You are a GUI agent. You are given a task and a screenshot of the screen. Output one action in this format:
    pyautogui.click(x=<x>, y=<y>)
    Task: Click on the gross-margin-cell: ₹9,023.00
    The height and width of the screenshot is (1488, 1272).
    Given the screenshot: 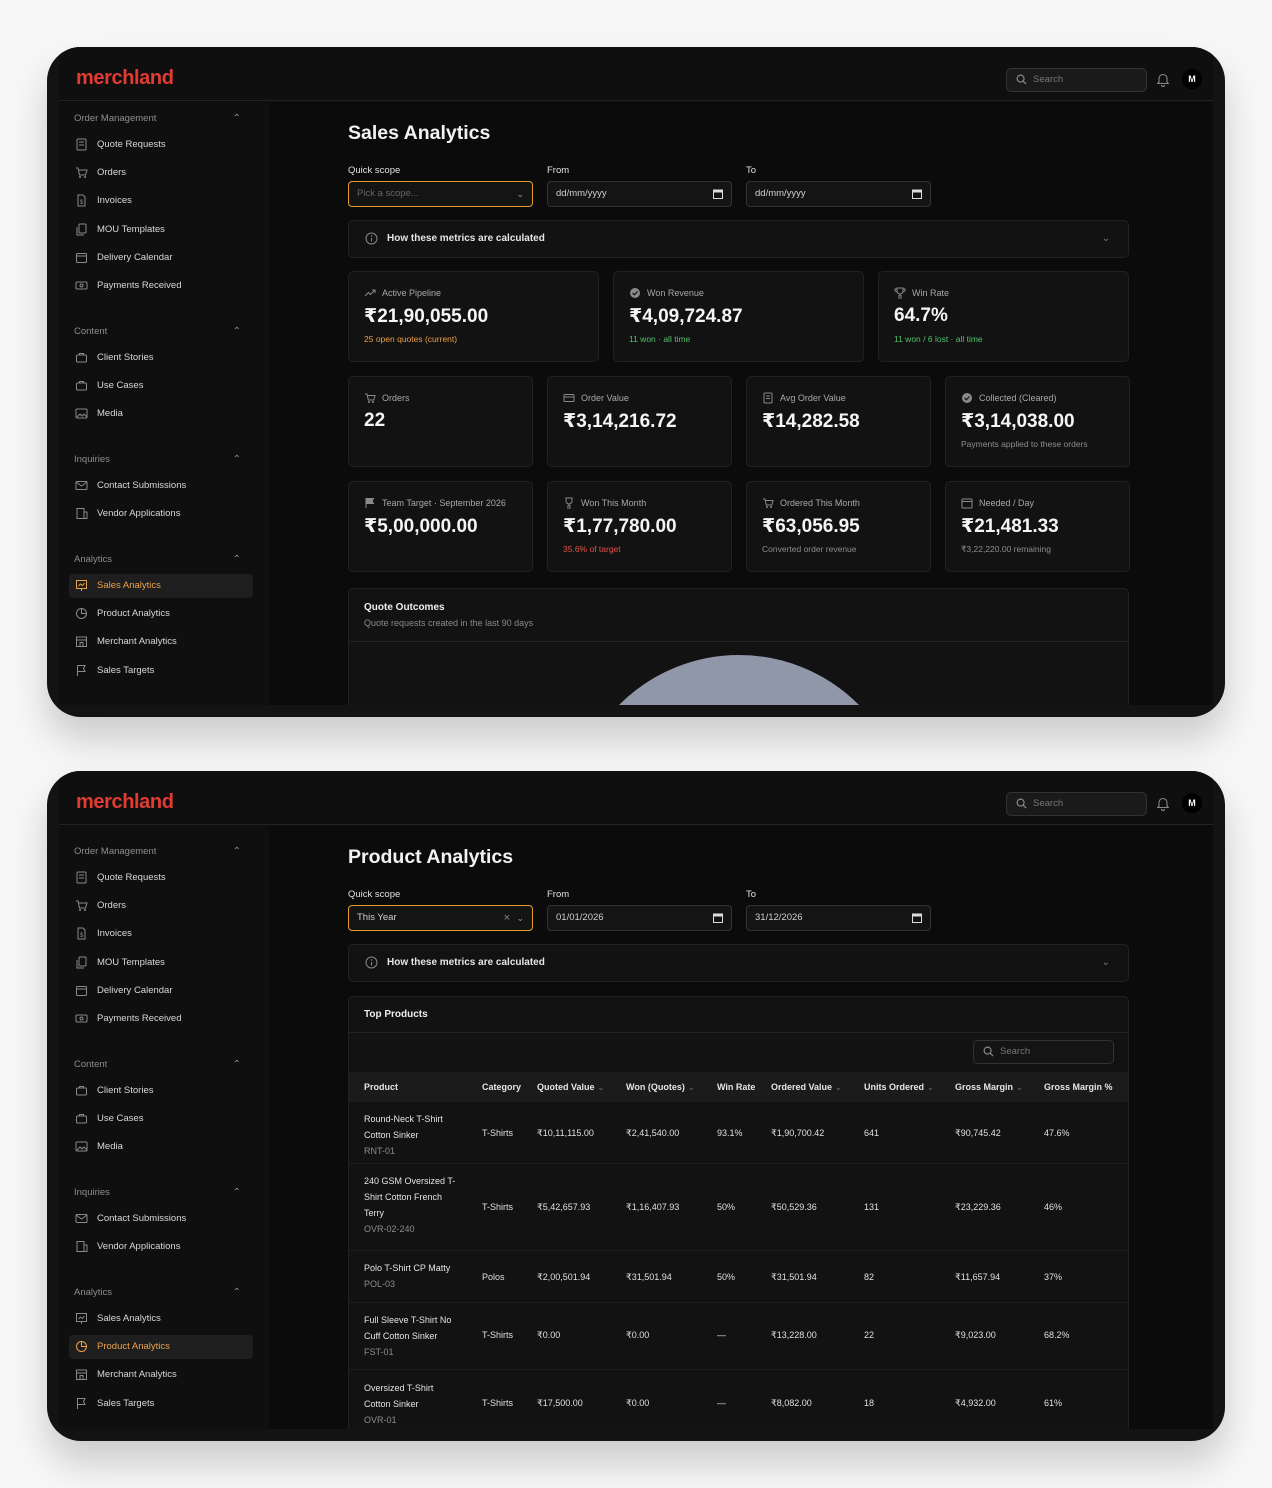 What is the action you would take?
    pyautogui.click(x=975, y=1335)
    